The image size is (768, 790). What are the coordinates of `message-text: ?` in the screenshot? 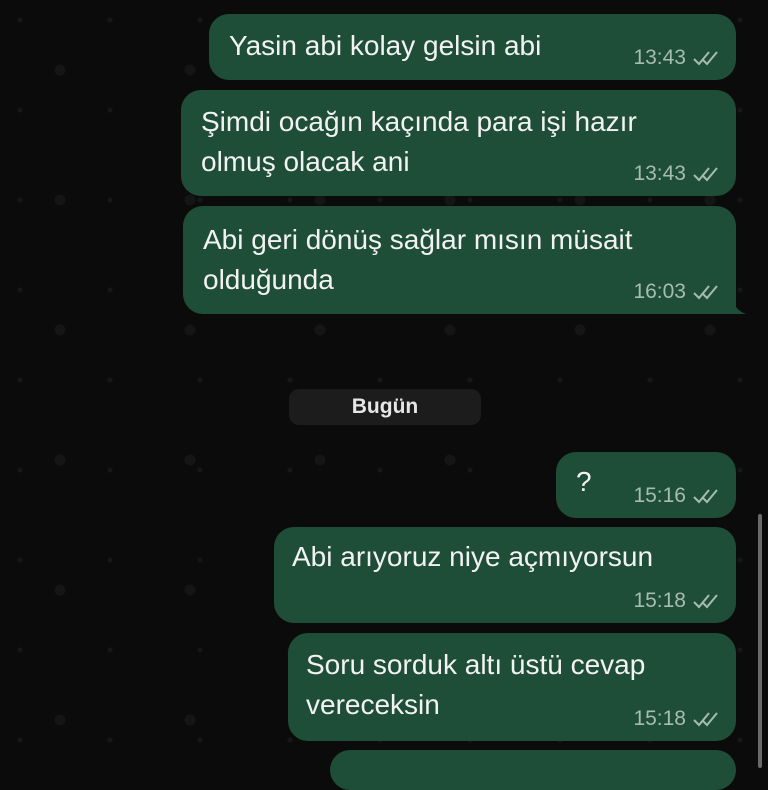 It's located at (584, 481).